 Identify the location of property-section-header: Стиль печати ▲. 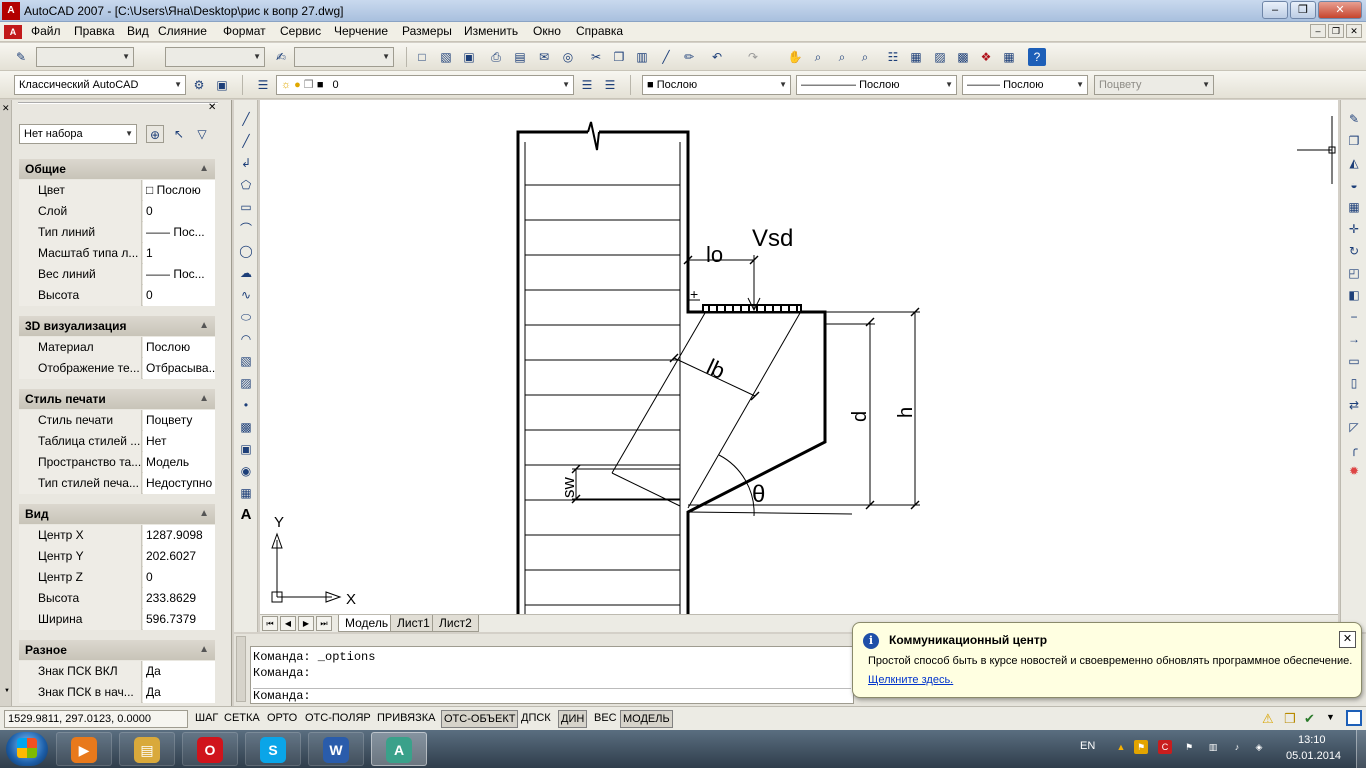
(117, 399).